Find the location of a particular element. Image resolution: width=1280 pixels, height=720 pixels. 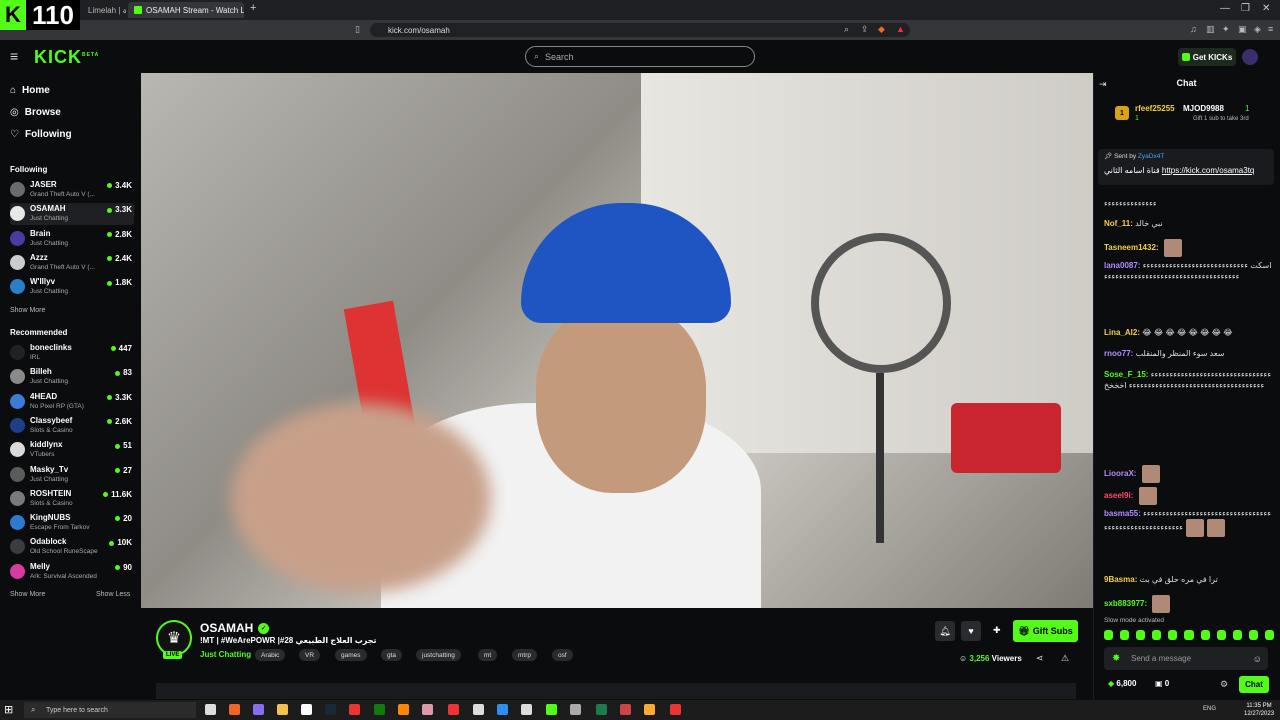

brave-rewards-icon: ▲ is located at coordinates (900, 29).